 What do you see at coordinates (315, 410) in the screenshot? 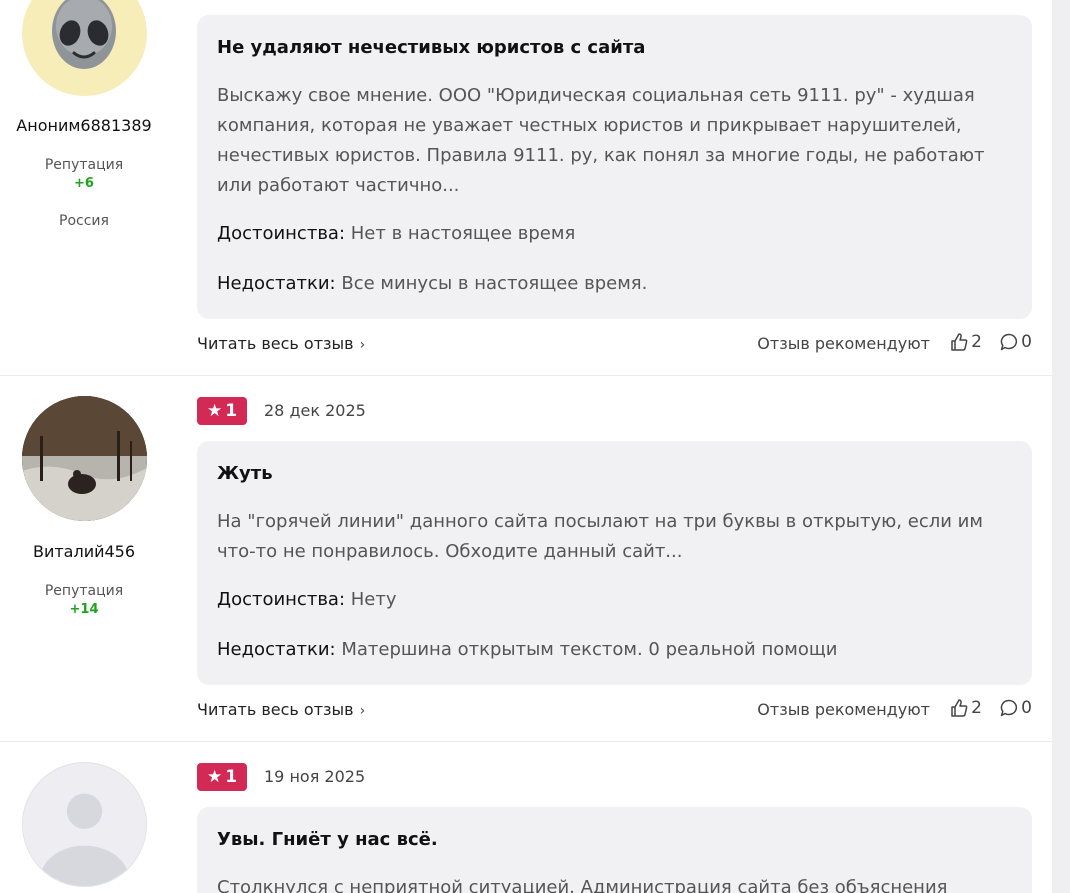
I see `review-date: 28 дек 2025` at bounding box center [315, 410].